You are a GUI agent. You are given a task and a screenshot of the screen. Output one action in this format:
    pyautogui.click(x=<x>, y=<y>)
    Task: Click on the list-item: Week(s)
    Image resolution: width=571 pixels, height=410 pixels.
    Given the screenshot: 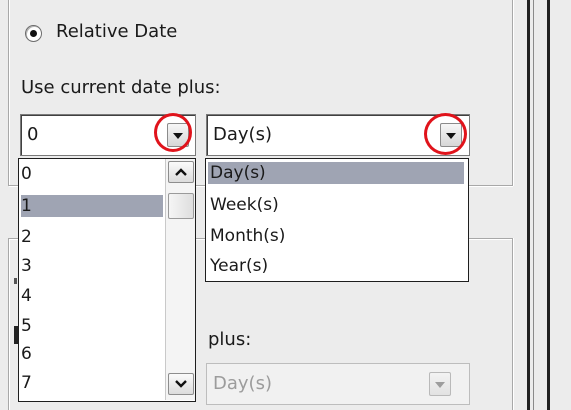 What is the action you would take?
    pyautogui.click(x=243, y=205)
    